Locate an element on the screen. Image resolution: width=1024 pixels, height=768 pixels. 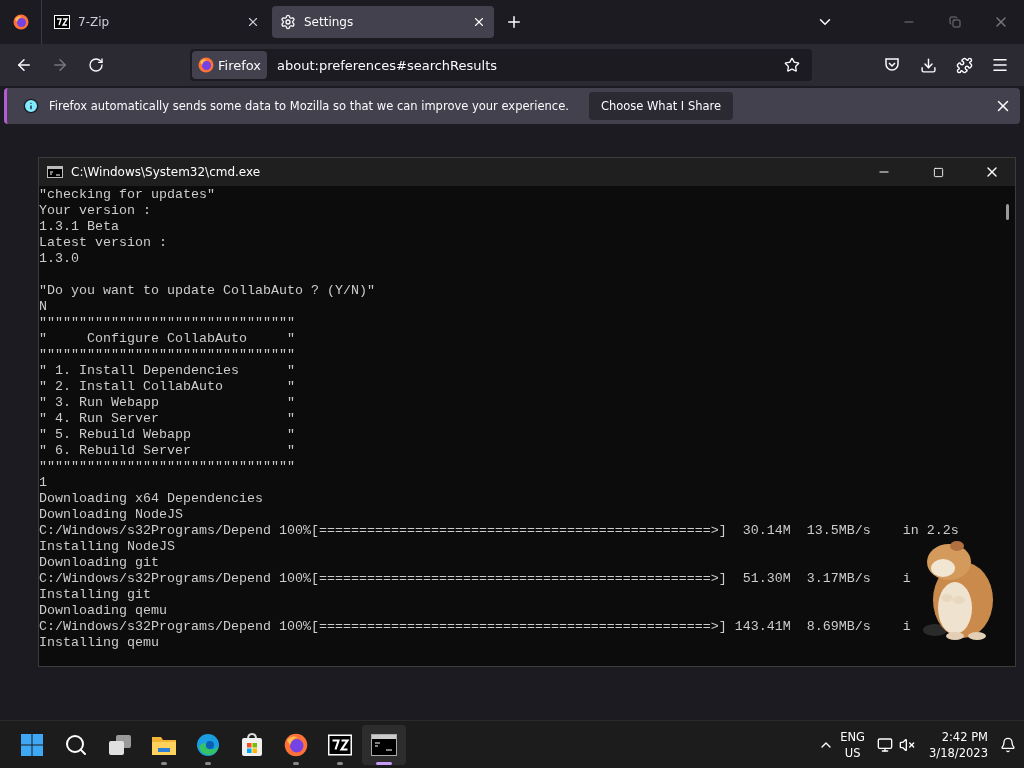
console-line: " 4. Run Server " is located at coordinates (167, 419).